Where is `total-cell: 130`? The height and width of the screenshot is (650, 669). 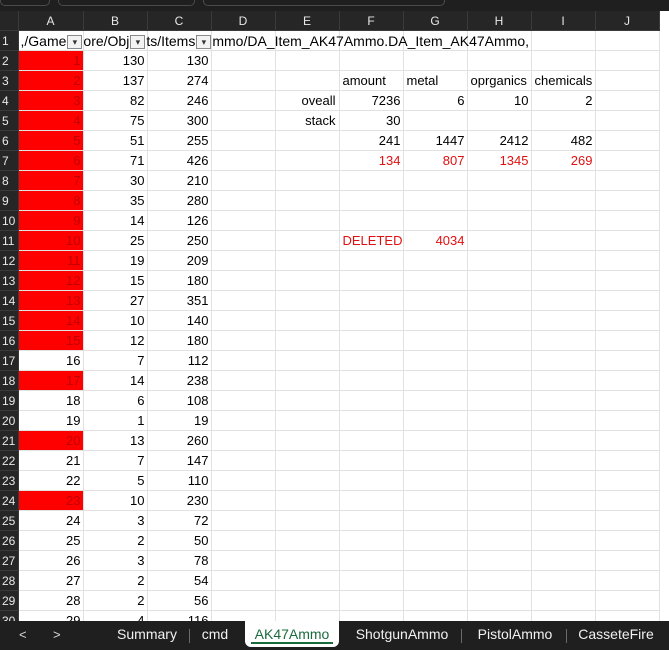
total-cell: 130 is located at coordinates (179, 60).